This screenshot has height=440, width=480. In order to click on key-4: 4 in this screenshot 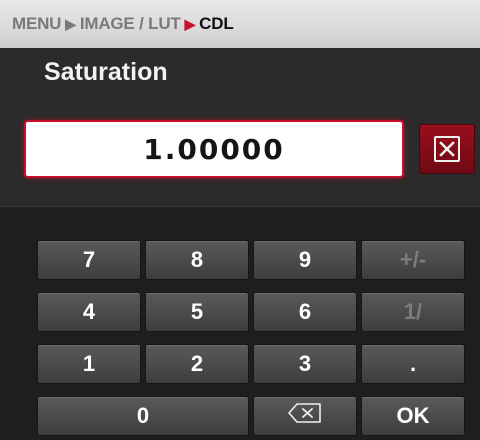, I will do `click(89, 312)`.